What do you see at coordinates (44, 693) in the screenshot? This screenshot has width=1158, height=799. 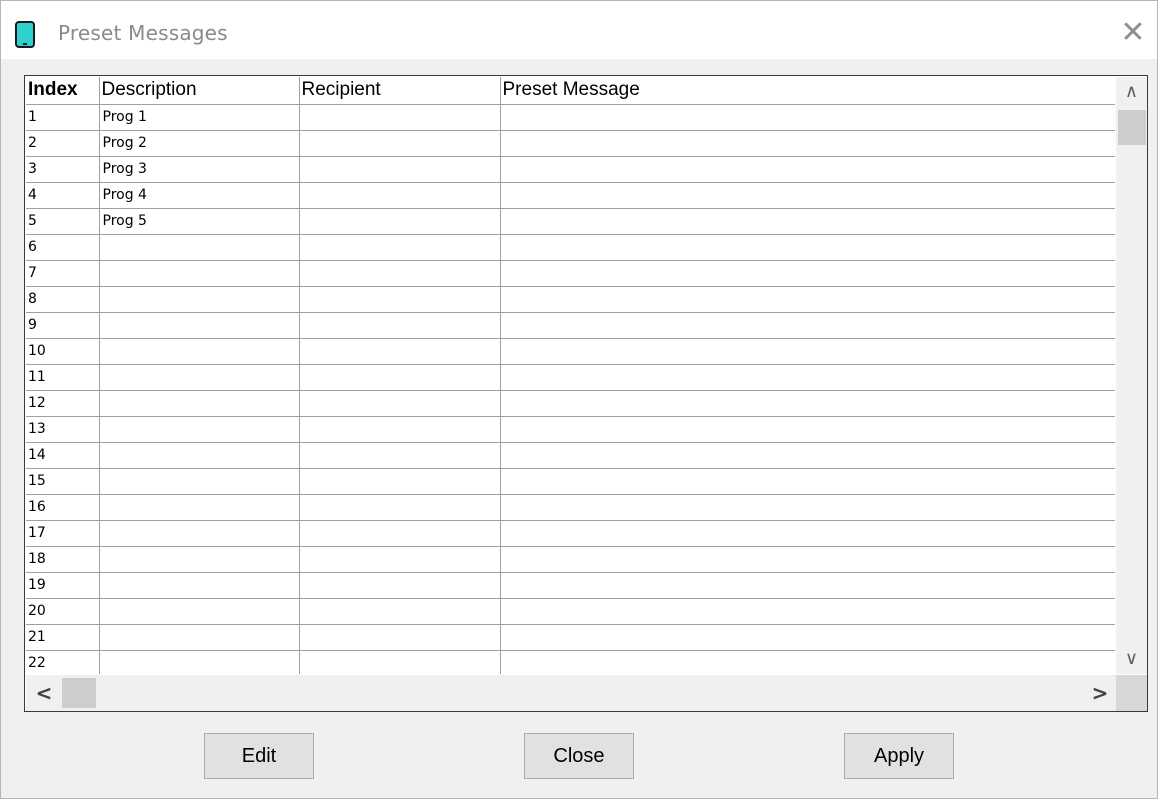 I see `scroll-left-icon: <` at bounding box center [44, 693].